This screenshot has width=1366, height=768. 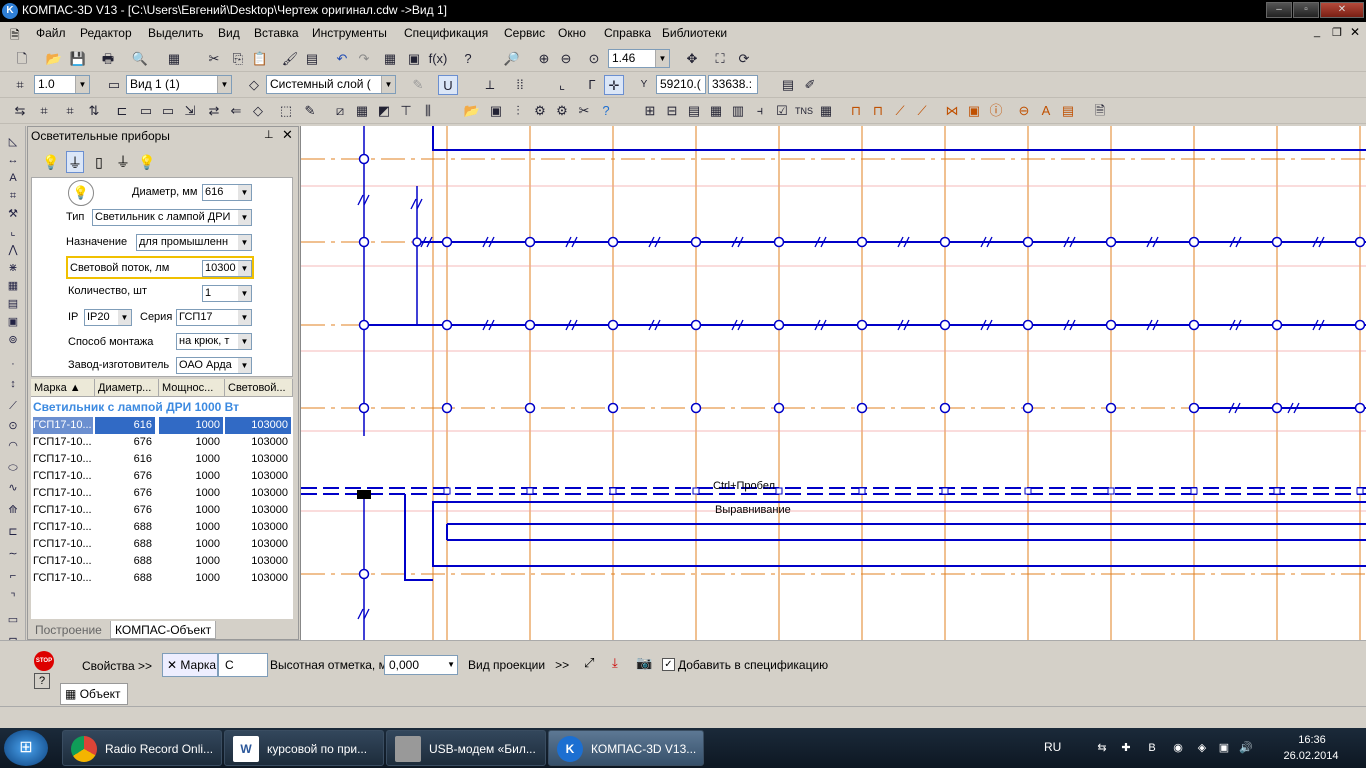 I want to click on lib-help-icon: ?, so click(x=606, y=111).